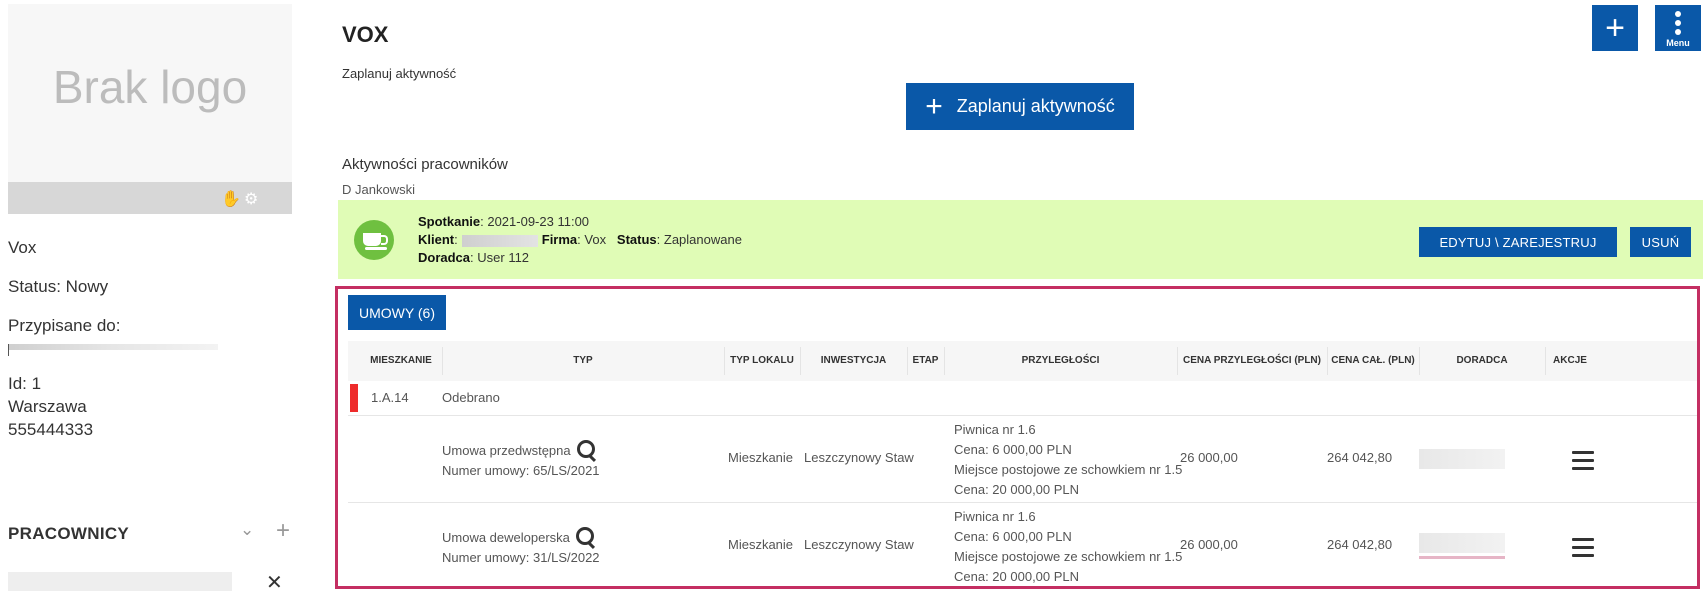  Describe the element at coordinates (504, 221) in the screenshot. I see `activity-meeting-line: Spotkanie: 2021-09-23 11:00` at that location.